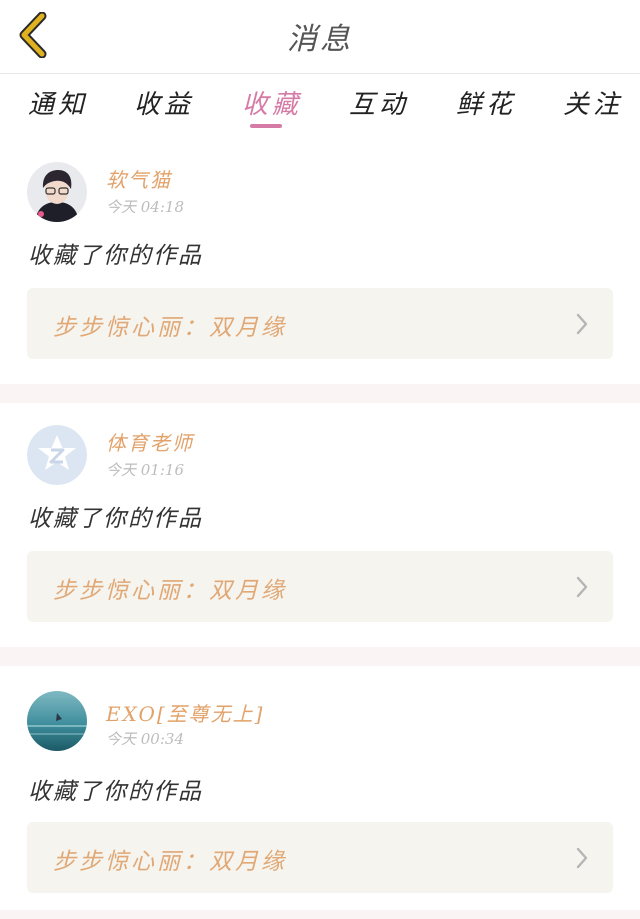 The image size is (640, 919). What do you see at coordinates (164, 102) in the screenshot?
I see `tab-earnings: 收益` at bounding box center [164, 102].